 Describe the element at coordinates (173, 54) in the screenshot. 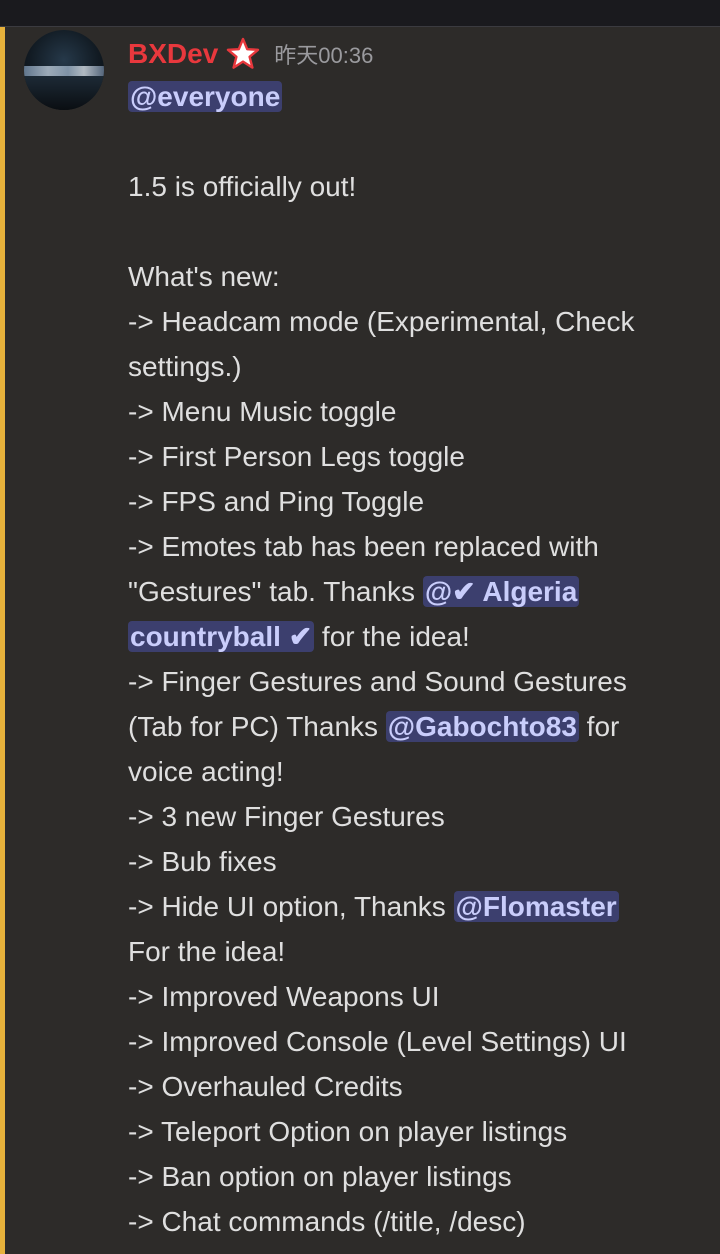

I see `username: BXDev` at that location.